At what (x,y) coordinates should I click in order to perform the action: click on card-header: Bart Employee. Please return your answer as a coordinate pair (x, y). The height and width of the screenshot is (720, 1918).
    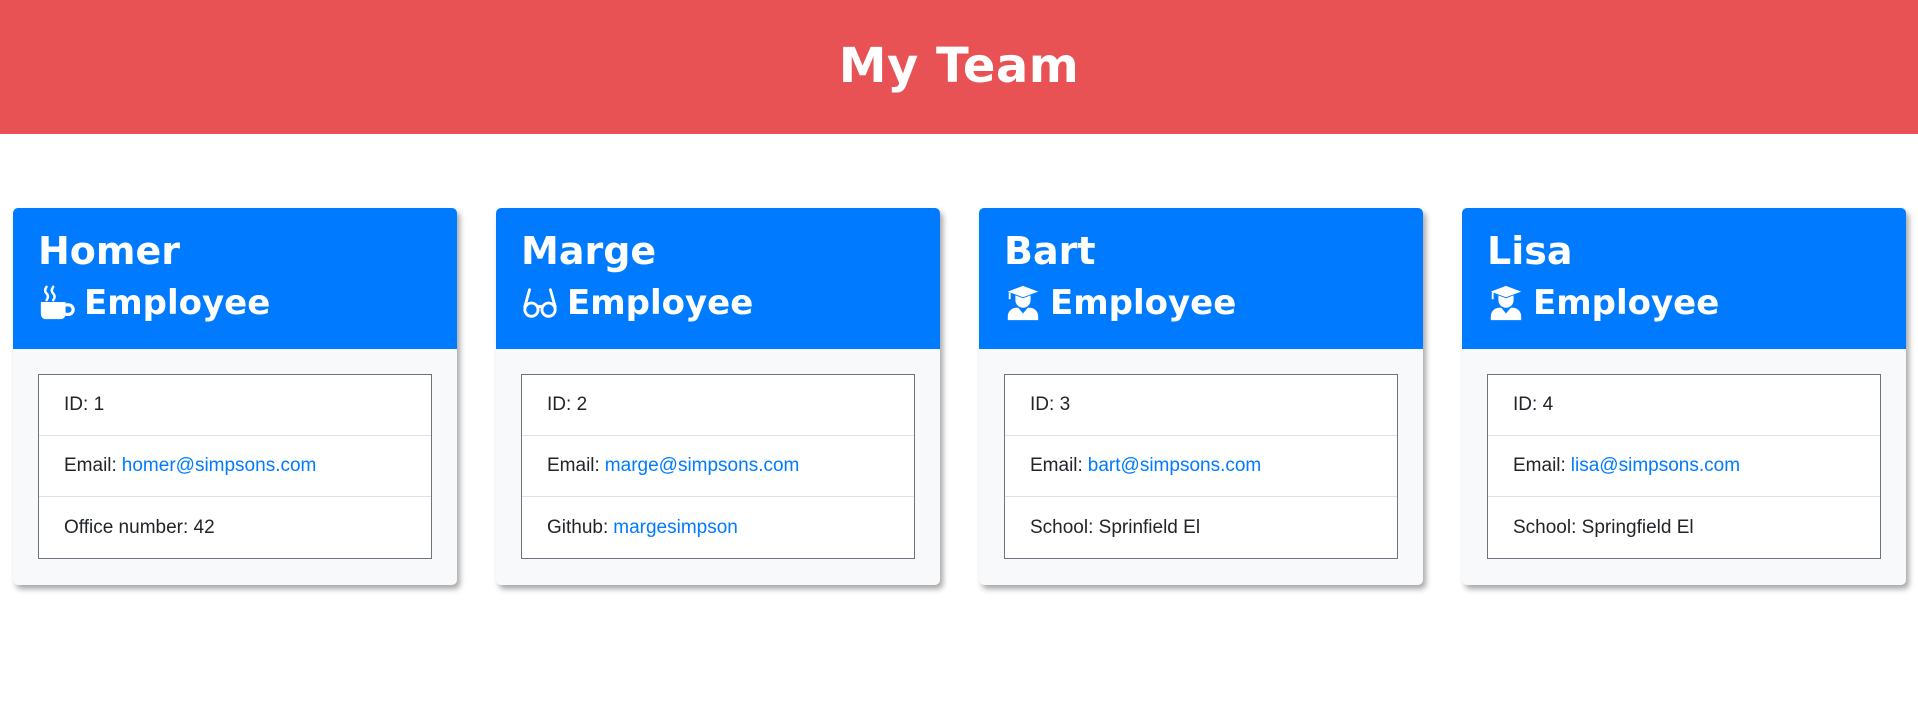
    Looking at the image, I should click on (1201, 278).